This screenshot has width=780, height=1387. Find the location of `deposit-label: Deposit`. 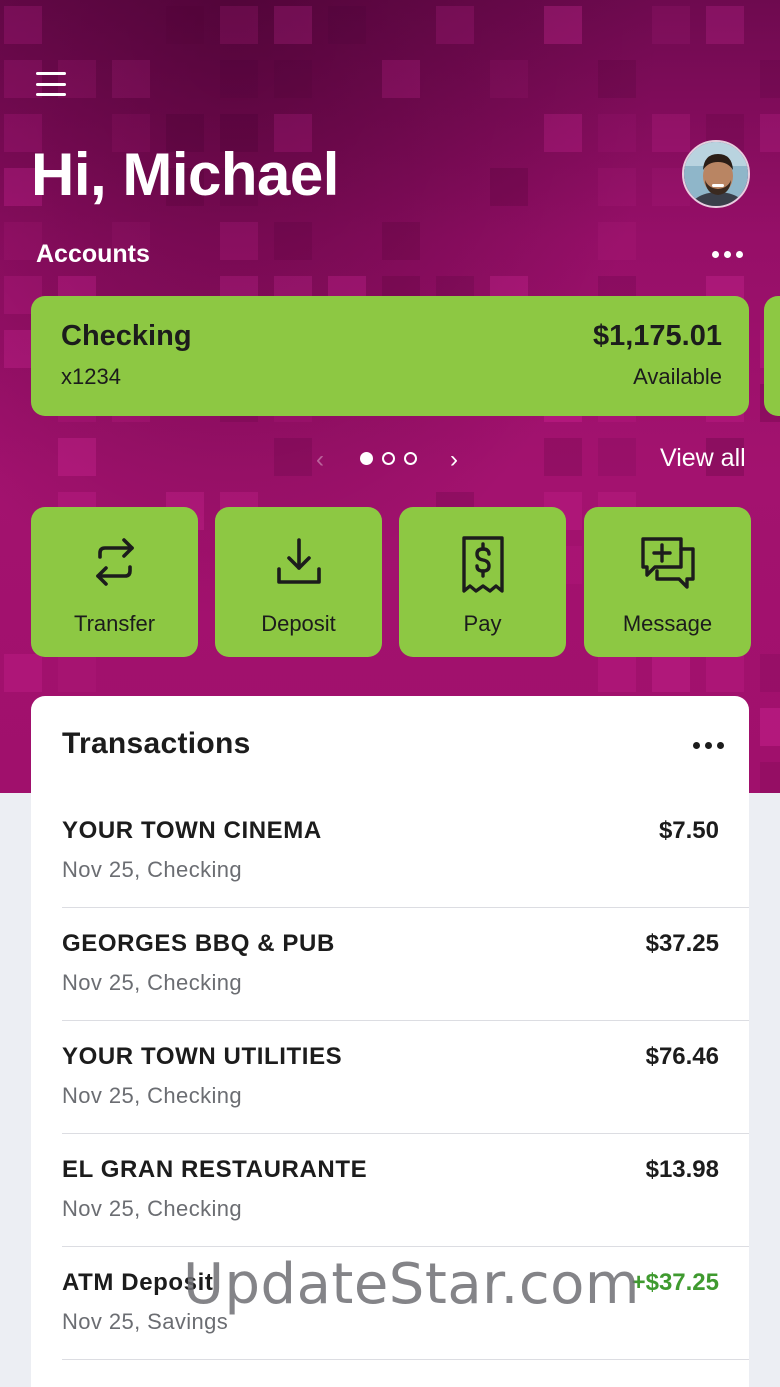

deposit-label: Deposit is located at coordinates (298, 623).